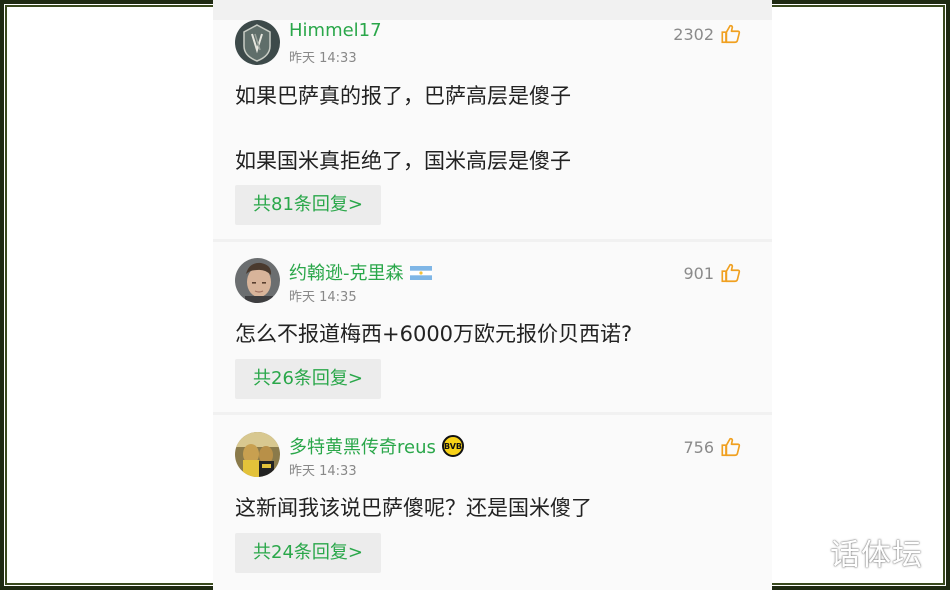 This screenshot has width=950, height=590. I want to click on timestamp: 昨天 14:35, so click(323, 297).